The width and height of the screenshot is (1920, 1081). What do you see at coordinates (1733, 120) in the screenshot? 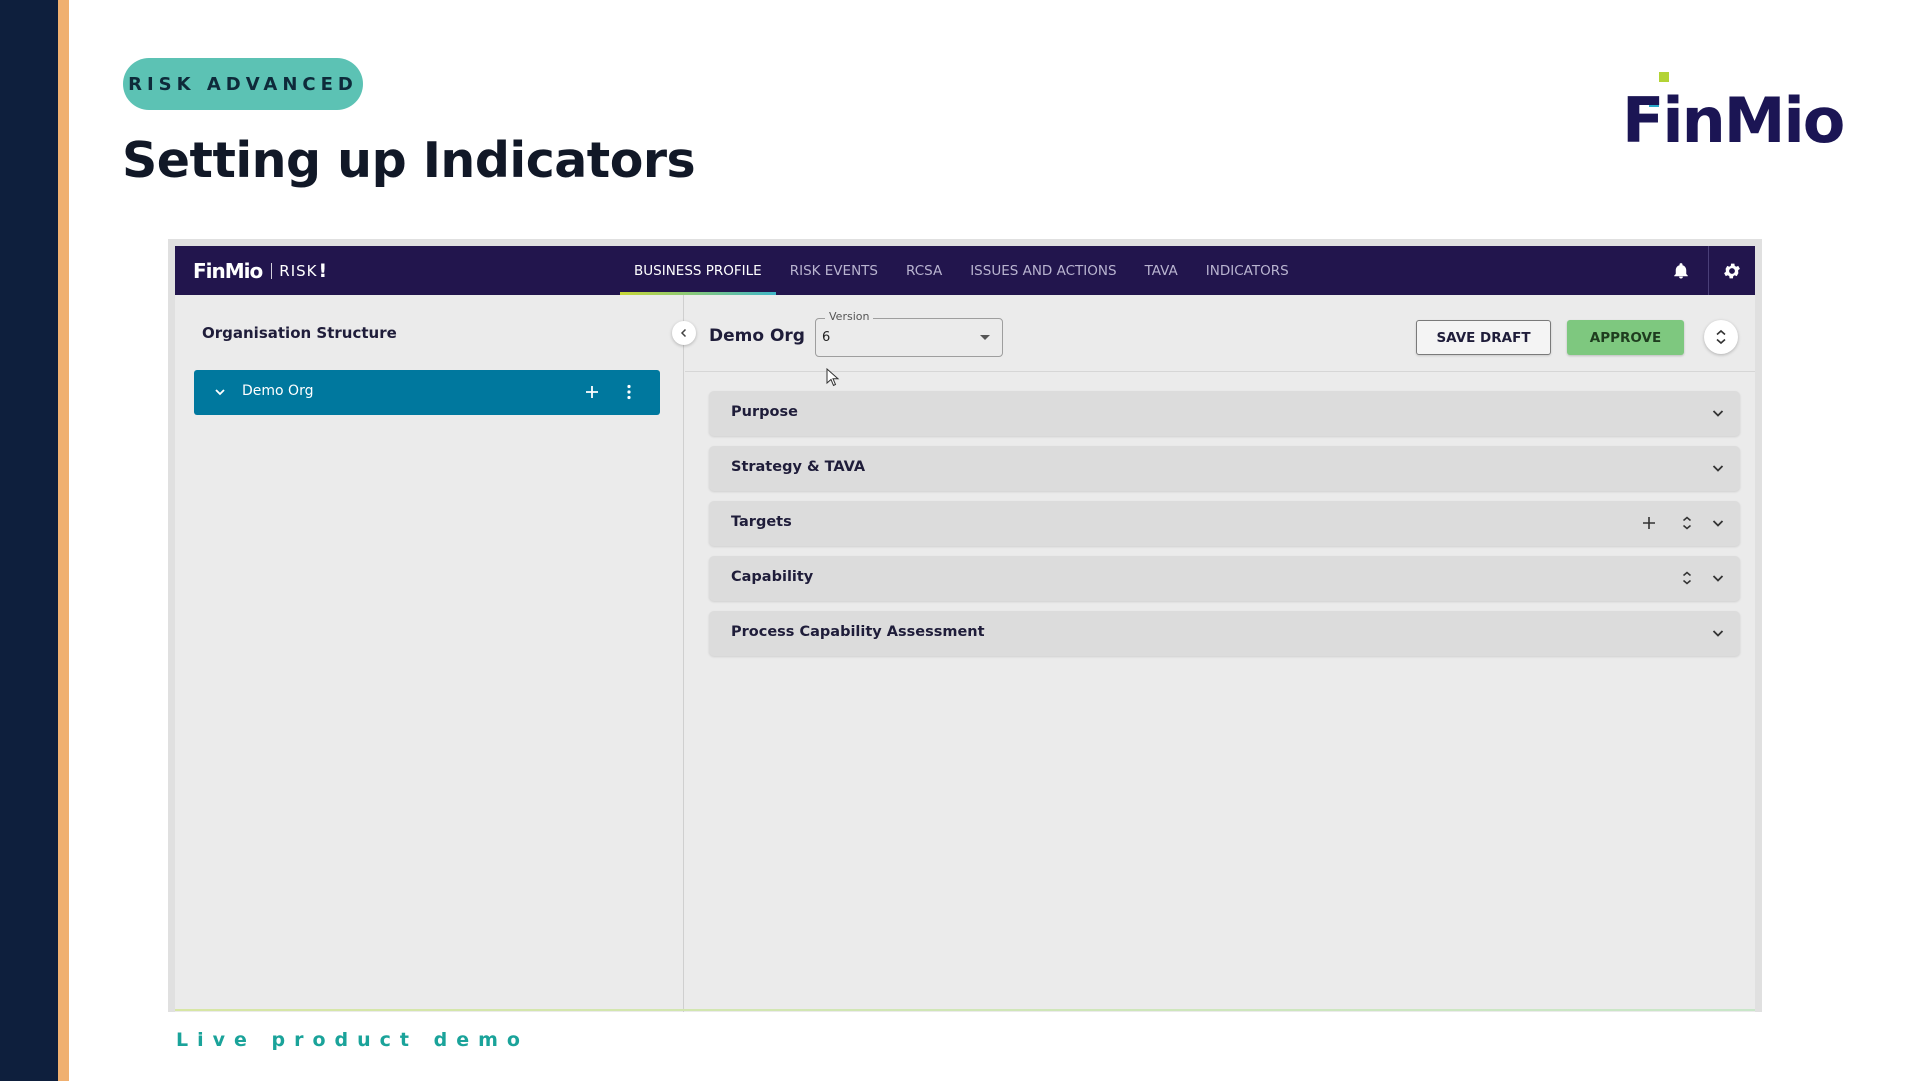
I see `brand-logo-text: FinMio` at bounding box center [1733, 120].